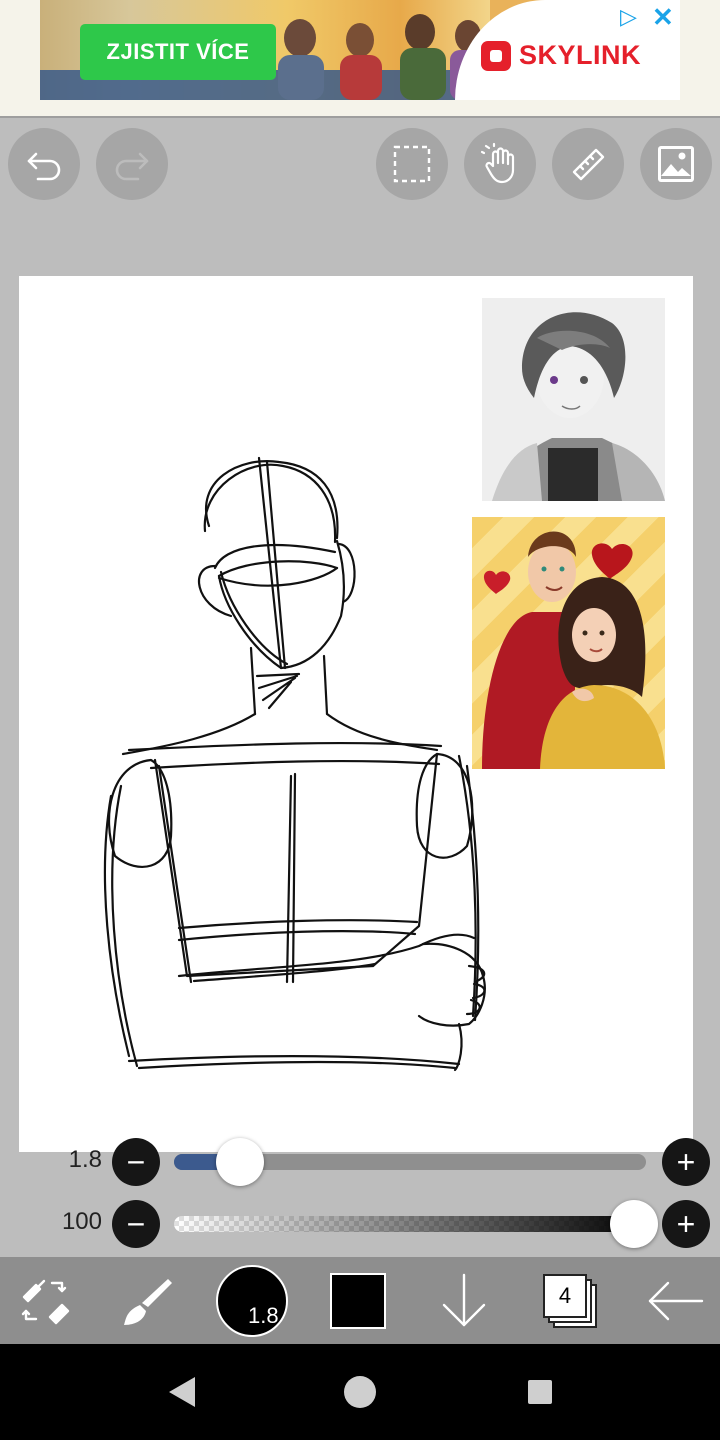 The width and height of the screenshot is (720, 1440). I want to click on triangle-back-icon, so click(182, 1392).